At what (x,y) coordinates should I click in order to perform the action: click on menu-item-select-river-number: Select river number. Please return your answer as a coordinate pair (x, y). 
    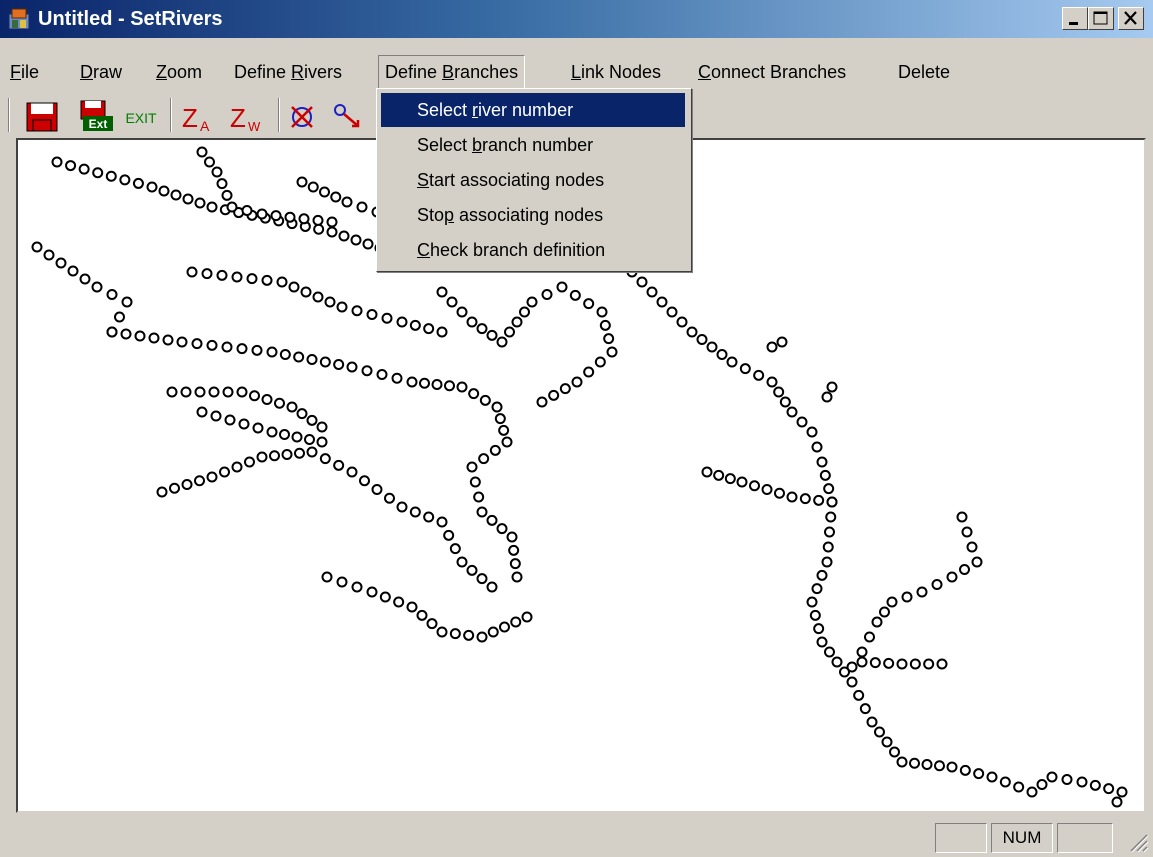
    Looking at the image, I should click on (533, 110).